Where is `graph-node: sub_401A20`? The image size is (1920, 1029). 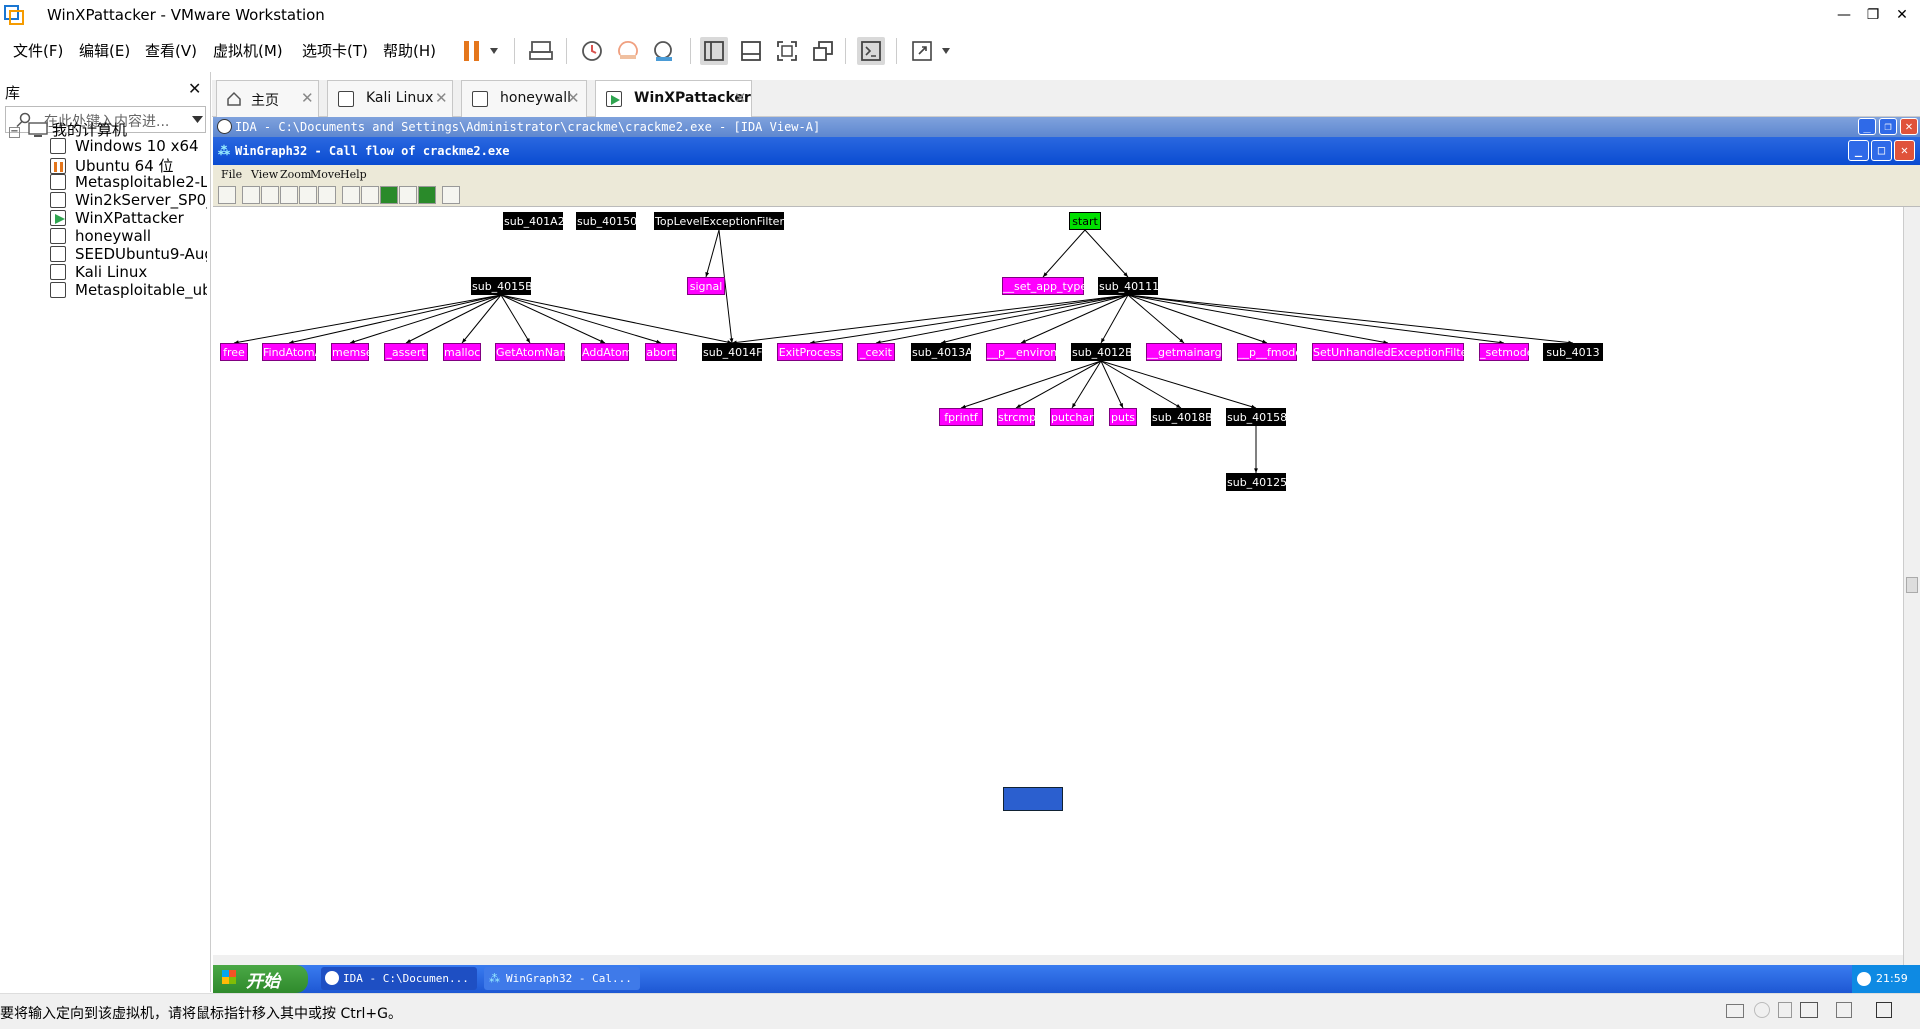
graph-node: sub_401A20 is located at coordinates (537, 221).